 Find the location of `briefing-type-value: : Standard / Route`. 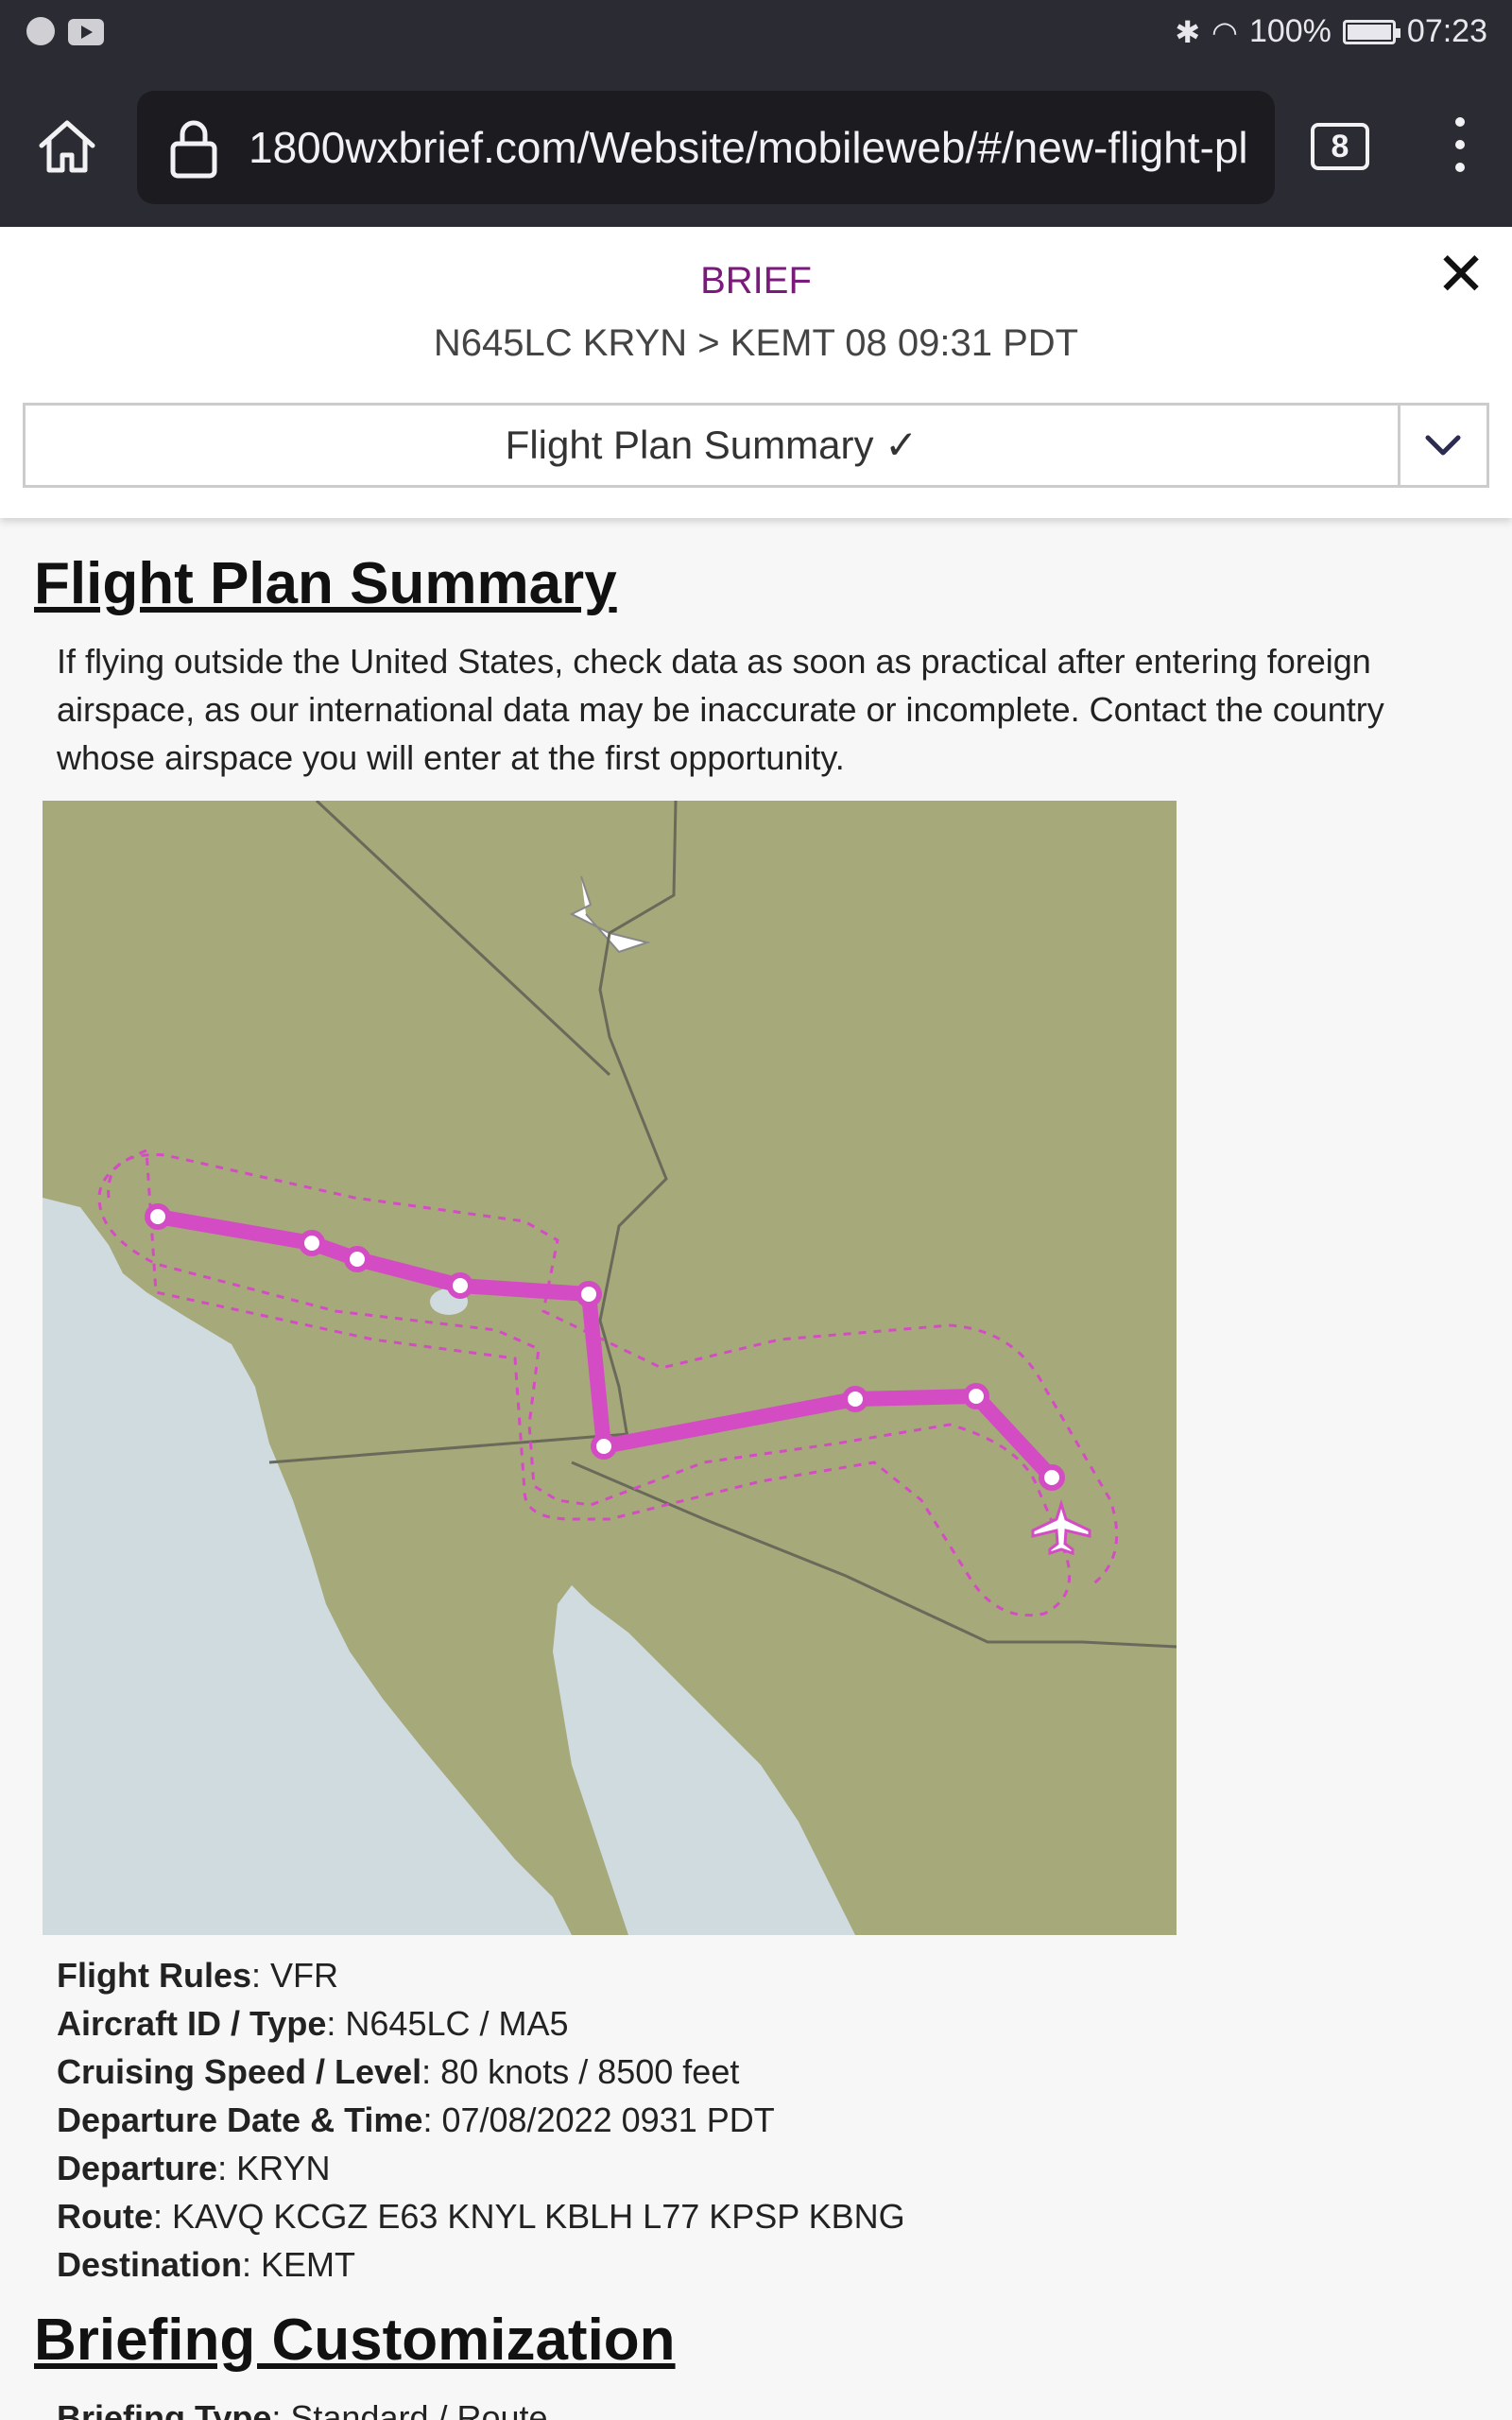

briefing-type-value: : Standard / Route is located at coordinates (409, 2409).